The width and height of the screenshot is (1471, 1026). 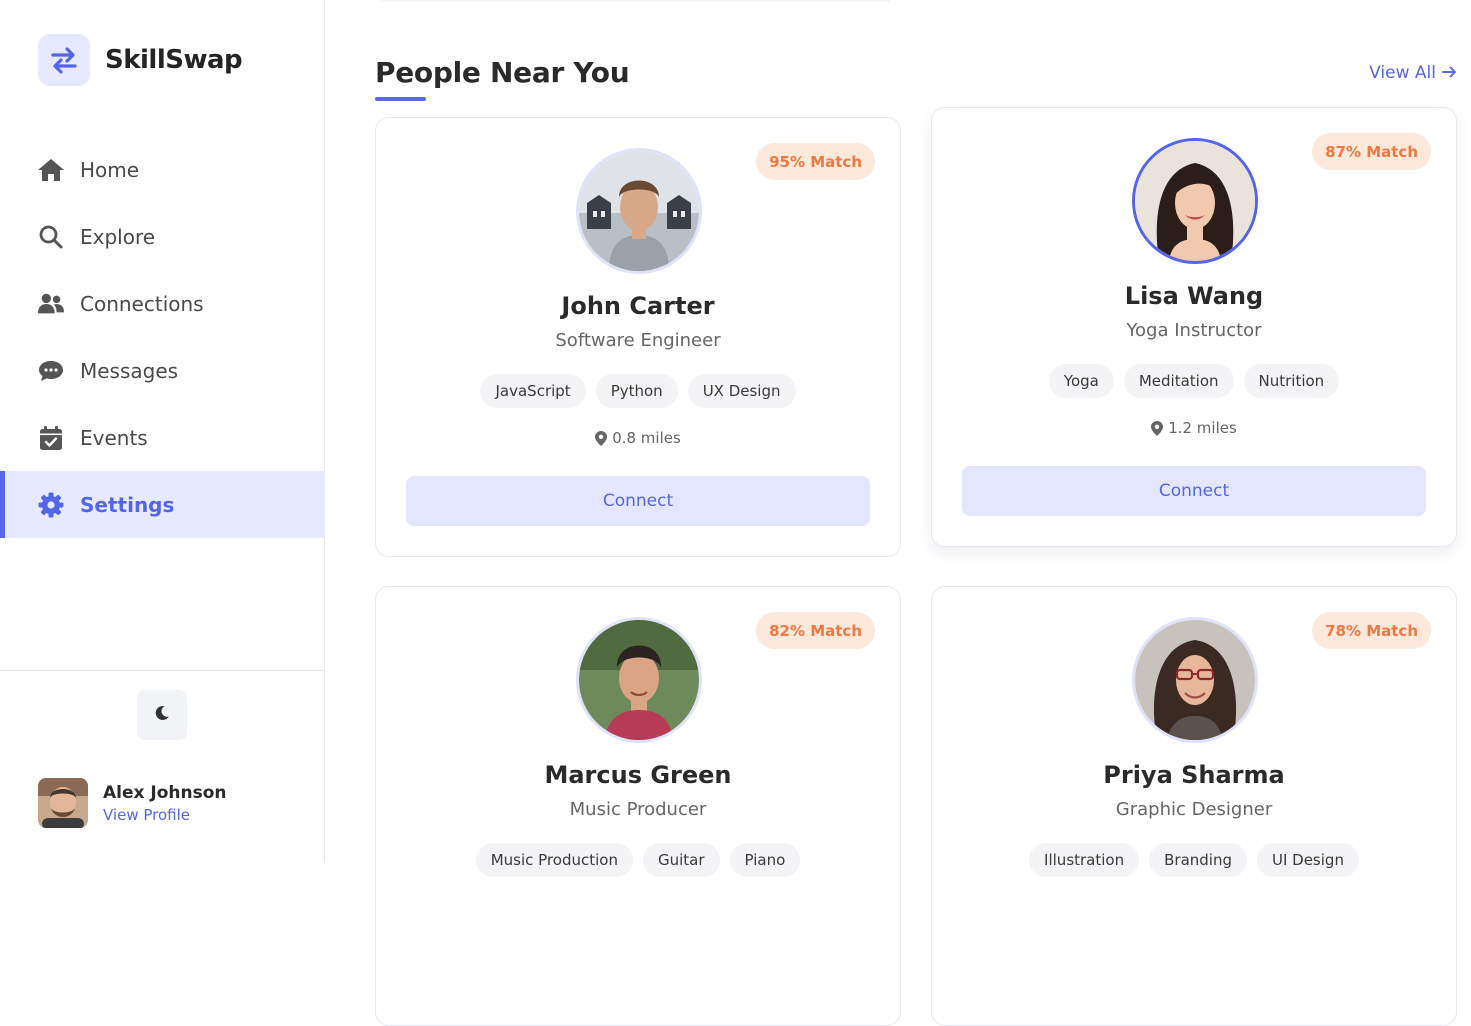 I want to click on user-profile: Alex Johnson View Profile, so click(x=132, y=803).